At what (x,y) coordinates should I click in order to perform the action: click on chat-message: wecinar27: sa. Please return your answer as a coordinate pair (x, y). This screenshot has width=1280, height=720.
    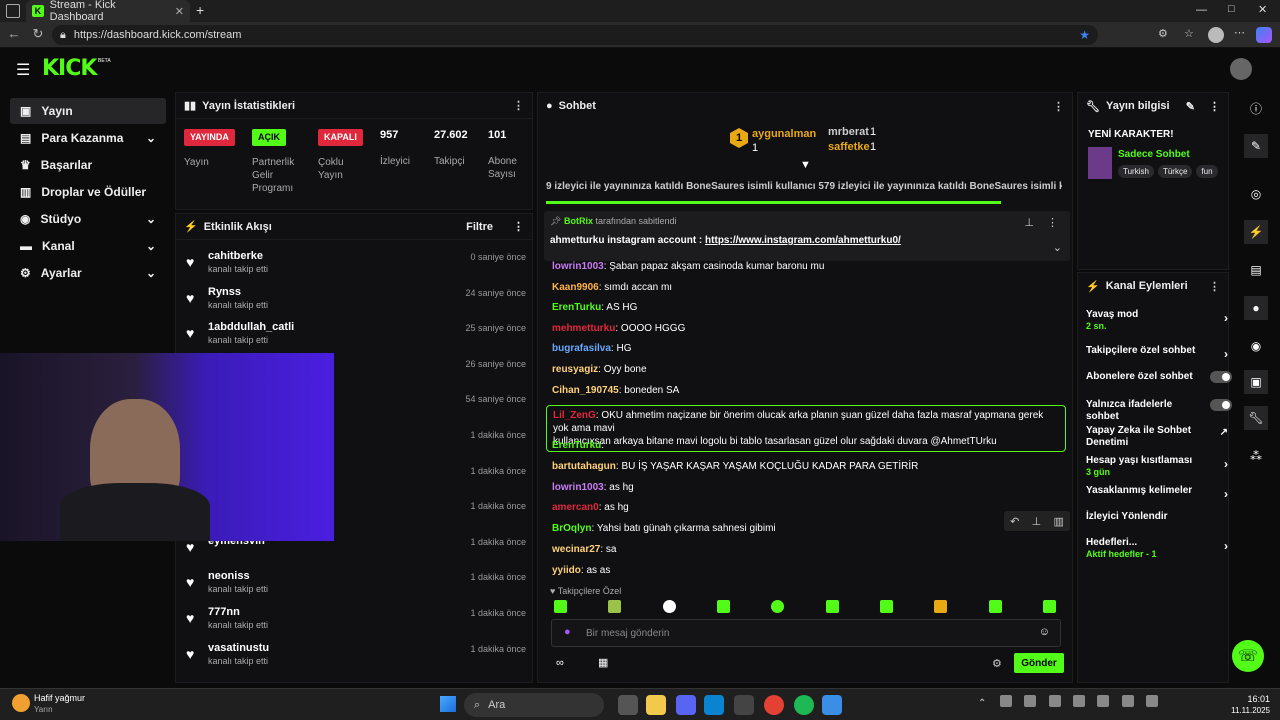
    Looking at the image, I should click on (584, 549).